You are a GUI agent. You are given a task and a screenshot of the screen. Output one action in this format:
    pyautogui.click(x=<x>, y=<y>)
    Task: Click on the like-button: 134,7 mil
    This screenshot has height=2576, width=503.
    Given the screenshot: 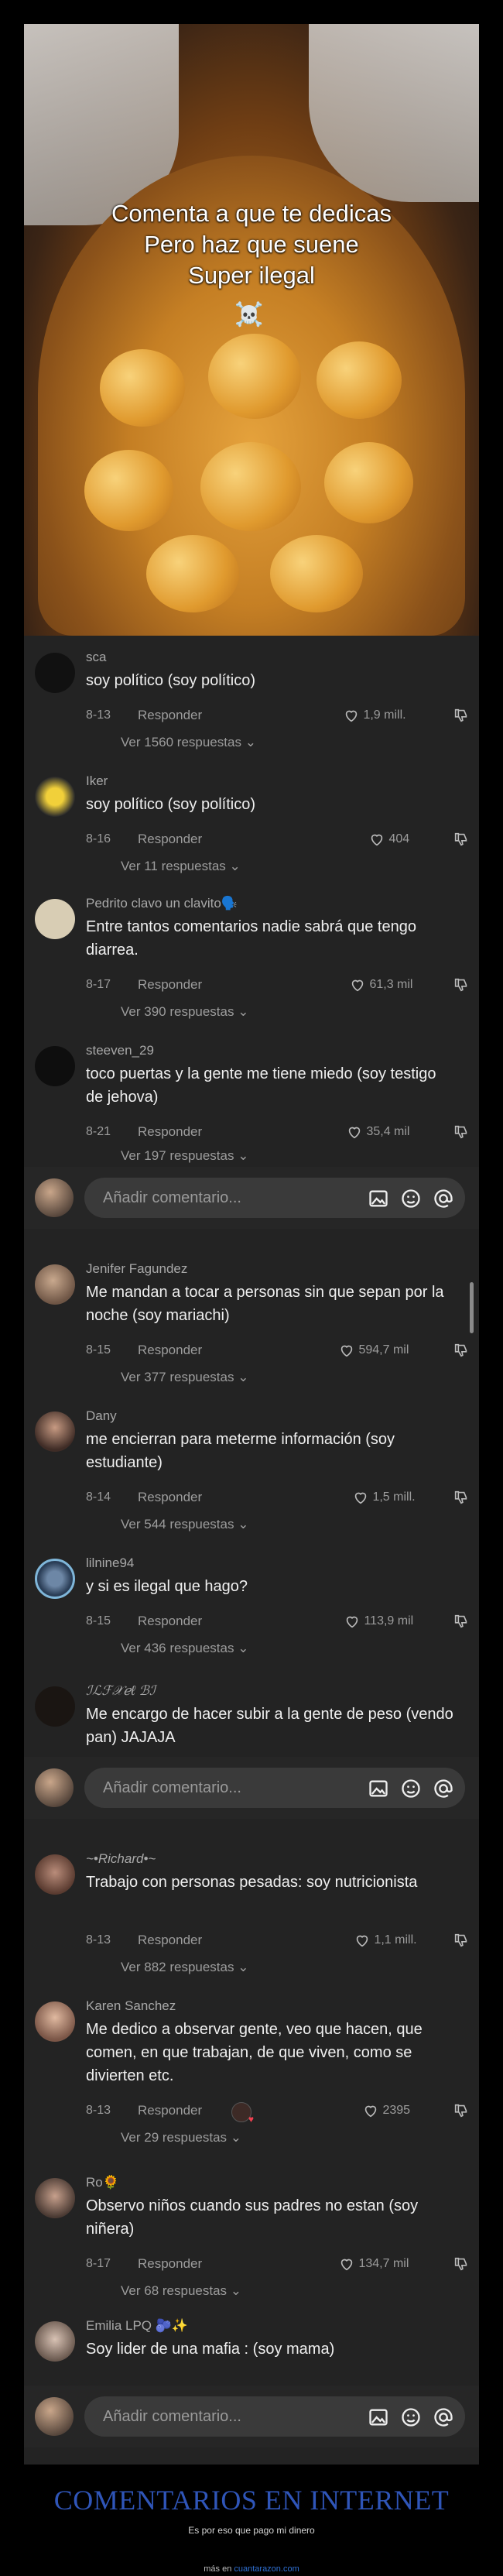 What is the action you would take?
    pyautogui.click(x=373, y=2263)
    